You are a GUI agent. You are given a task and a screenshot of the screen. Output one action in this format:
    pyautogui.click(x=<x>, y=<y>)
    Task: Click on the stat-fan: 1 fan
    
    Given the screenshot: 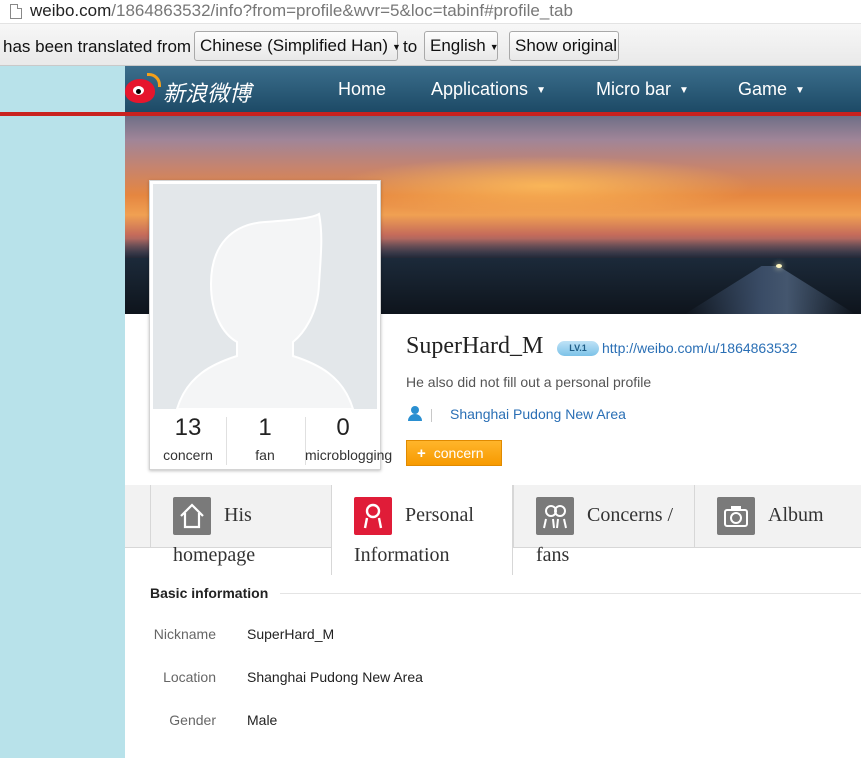 What is the action you would take?
    pyautogui.click(x=265, y=438)
    